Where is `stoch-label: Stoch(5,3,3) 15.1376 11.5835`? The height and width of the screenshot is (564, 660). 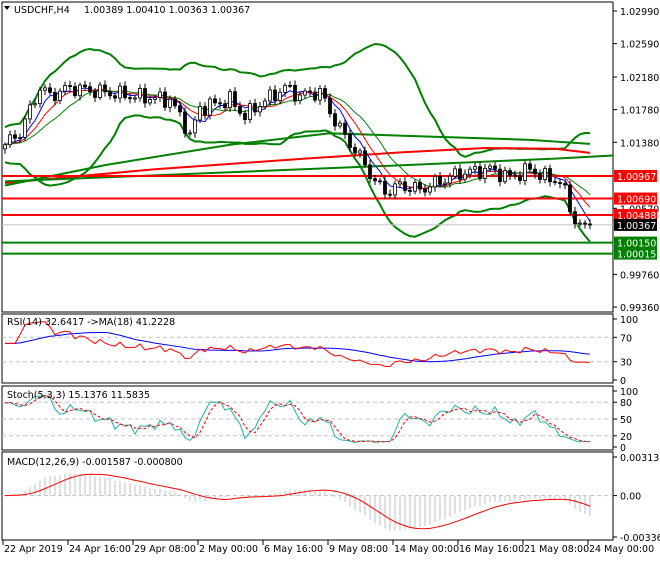
stoch-label: Stoch(5,3,3) 15.1376 11.5835 is located at coordinates (78, 395).